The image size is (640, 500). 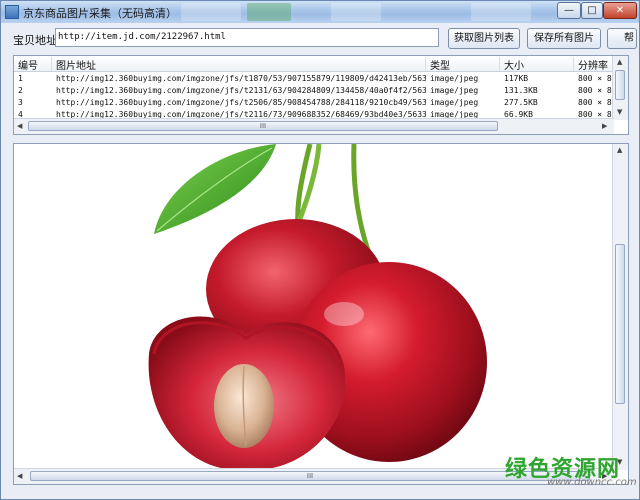 I want to click on maximize-button: □, so click(x=592, y=10).